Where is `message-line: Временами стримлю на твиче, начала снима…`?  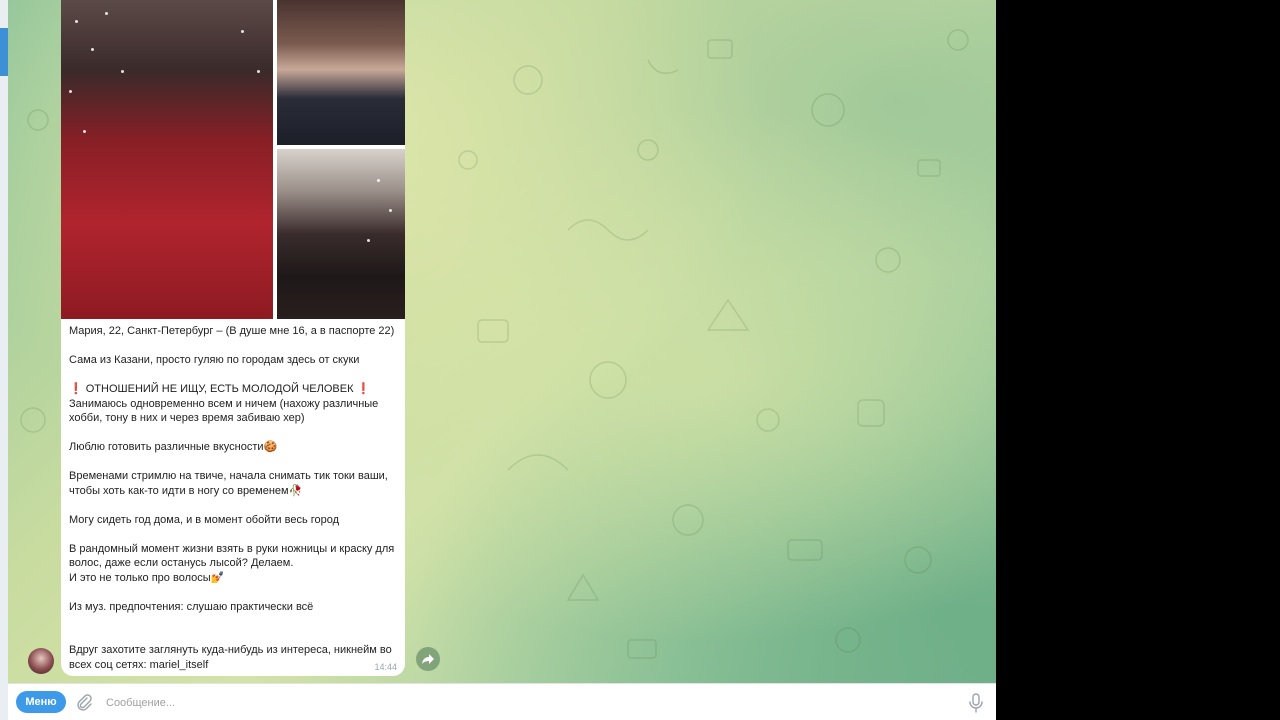
message-line: Временами стримлю на твиче, начала снима… is located at coordinates (228, 483).